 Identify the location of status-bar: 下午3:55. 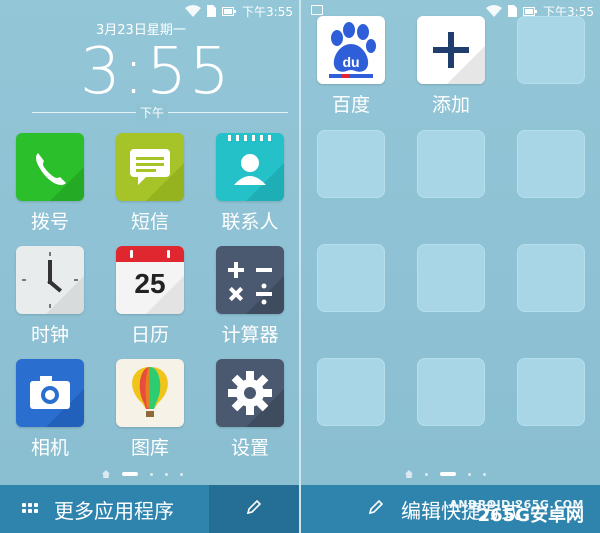
(239, 11).